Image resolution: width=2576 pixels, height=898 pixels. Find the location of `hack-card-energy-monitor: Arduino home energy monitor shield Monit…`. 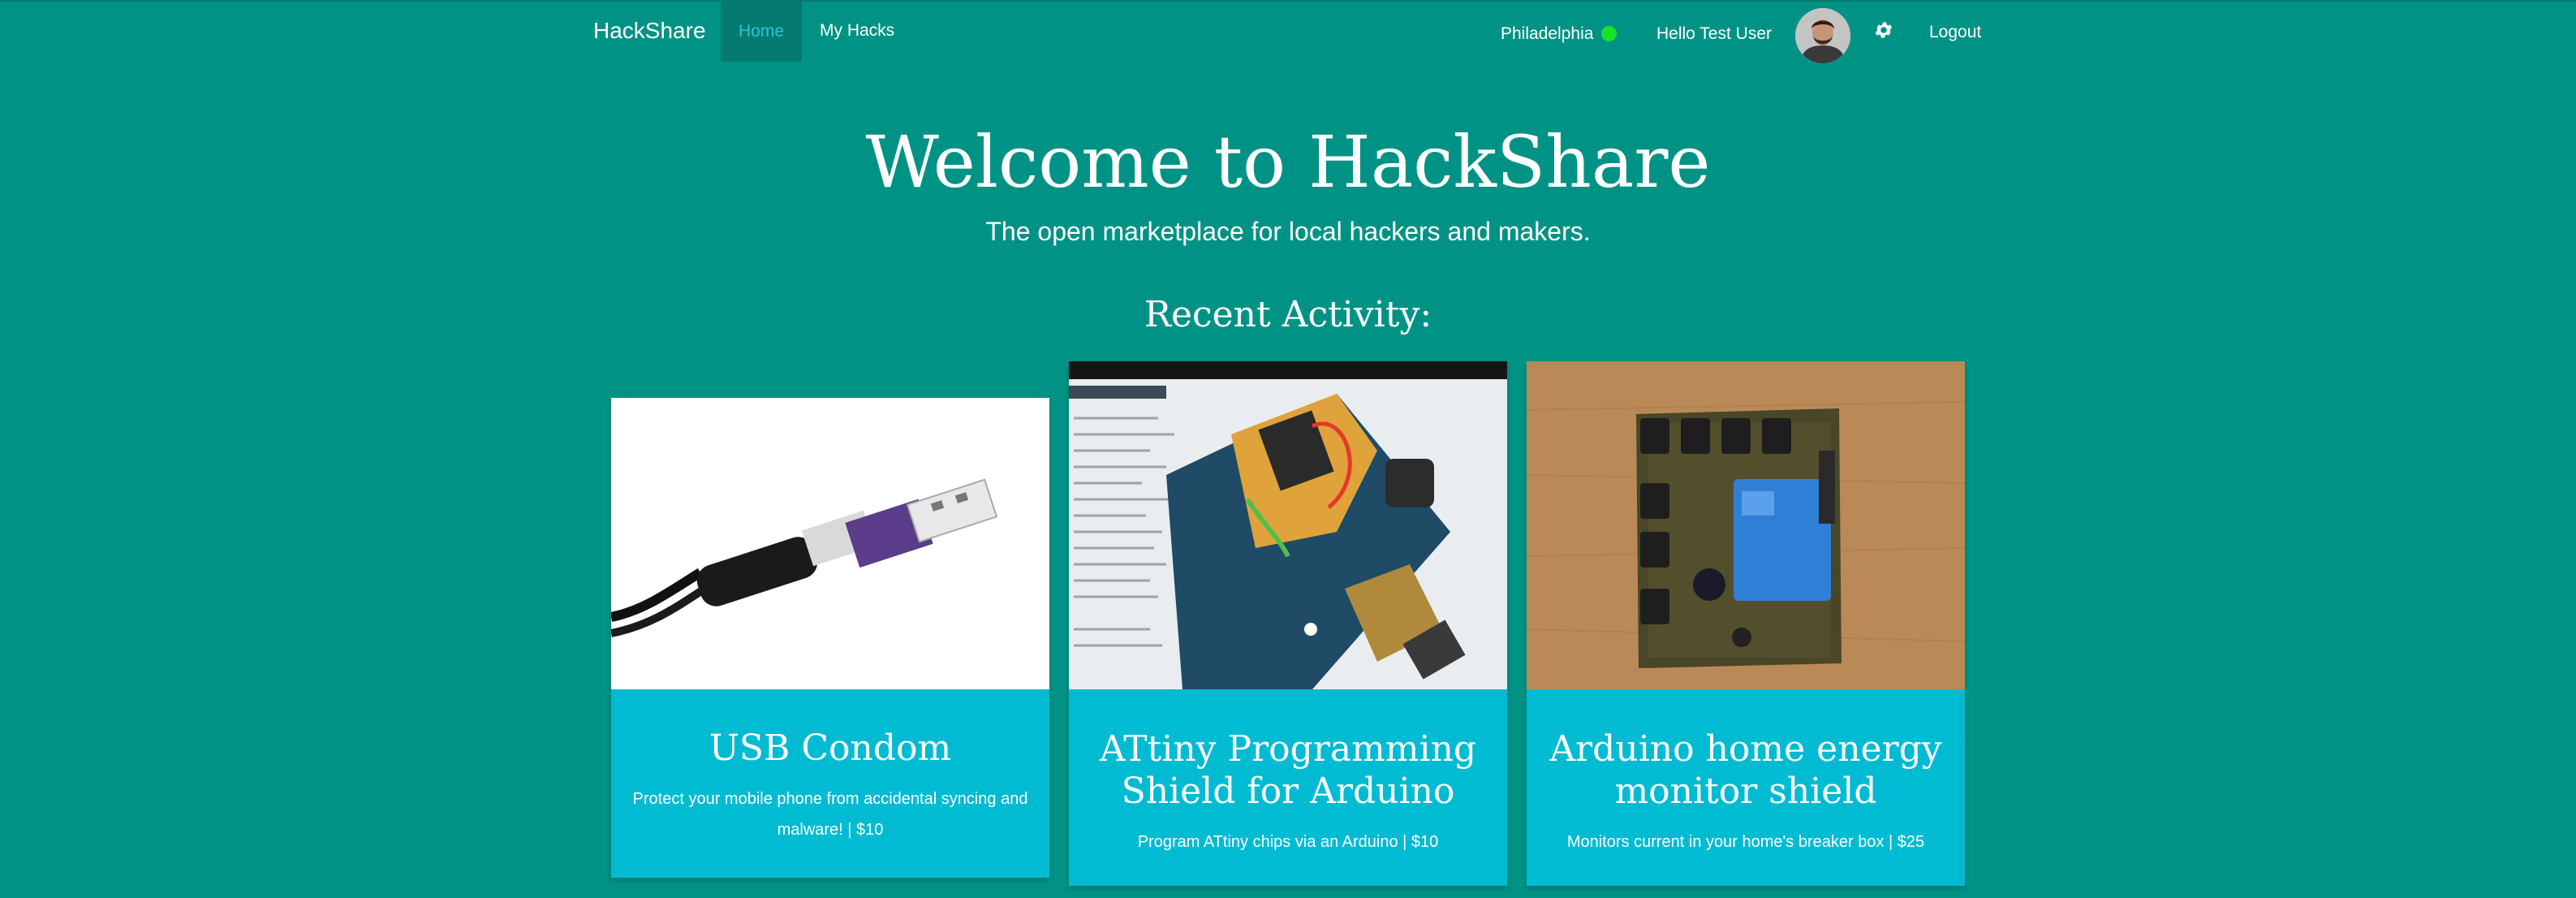

hack-card-energy-monitor: Arduino home energy monitor shield Monit… is located at coordinates (1746, 623).